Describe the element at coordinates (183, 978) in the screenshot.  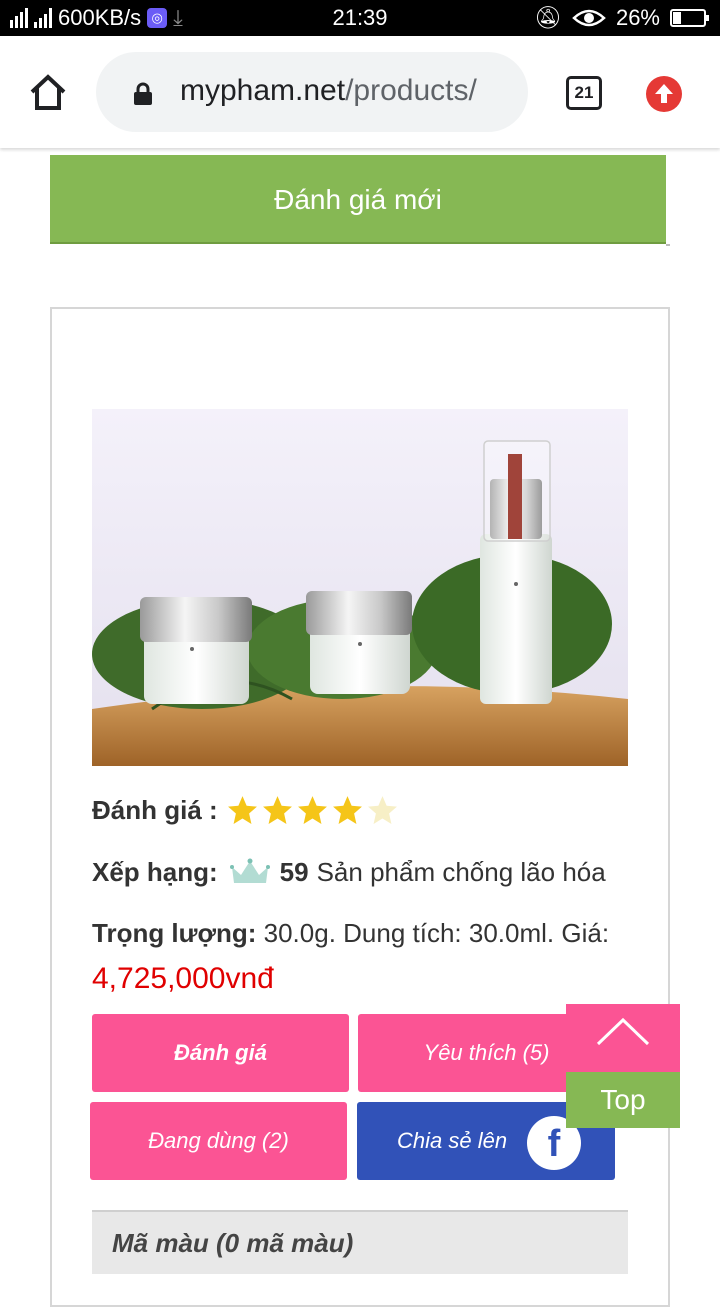
I see `price: 4,725,000vnđ` at that location.